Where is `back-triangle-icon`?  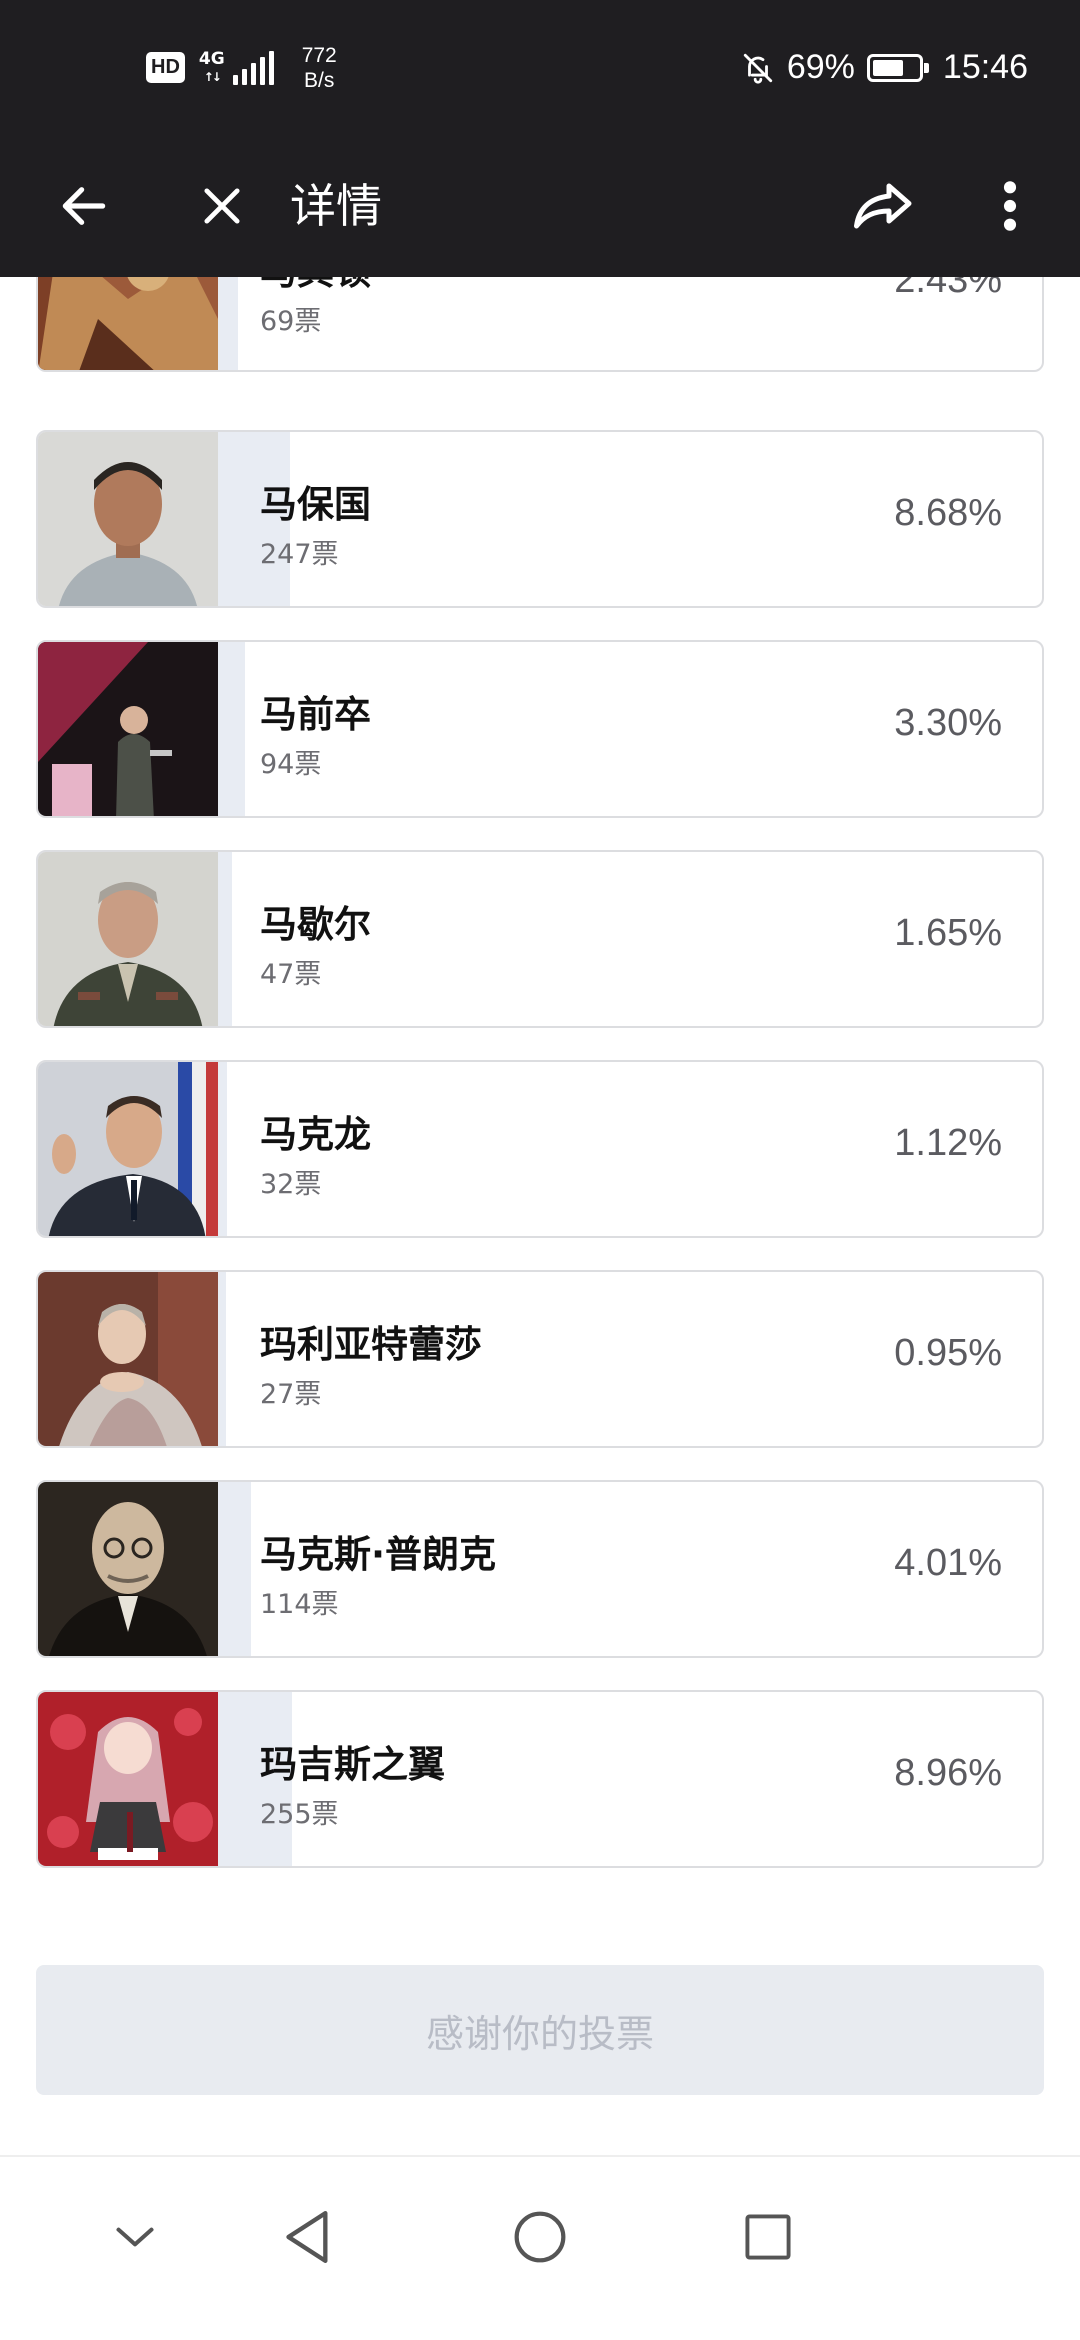 back-triangle-icon is located at coordinates (307, 2237).